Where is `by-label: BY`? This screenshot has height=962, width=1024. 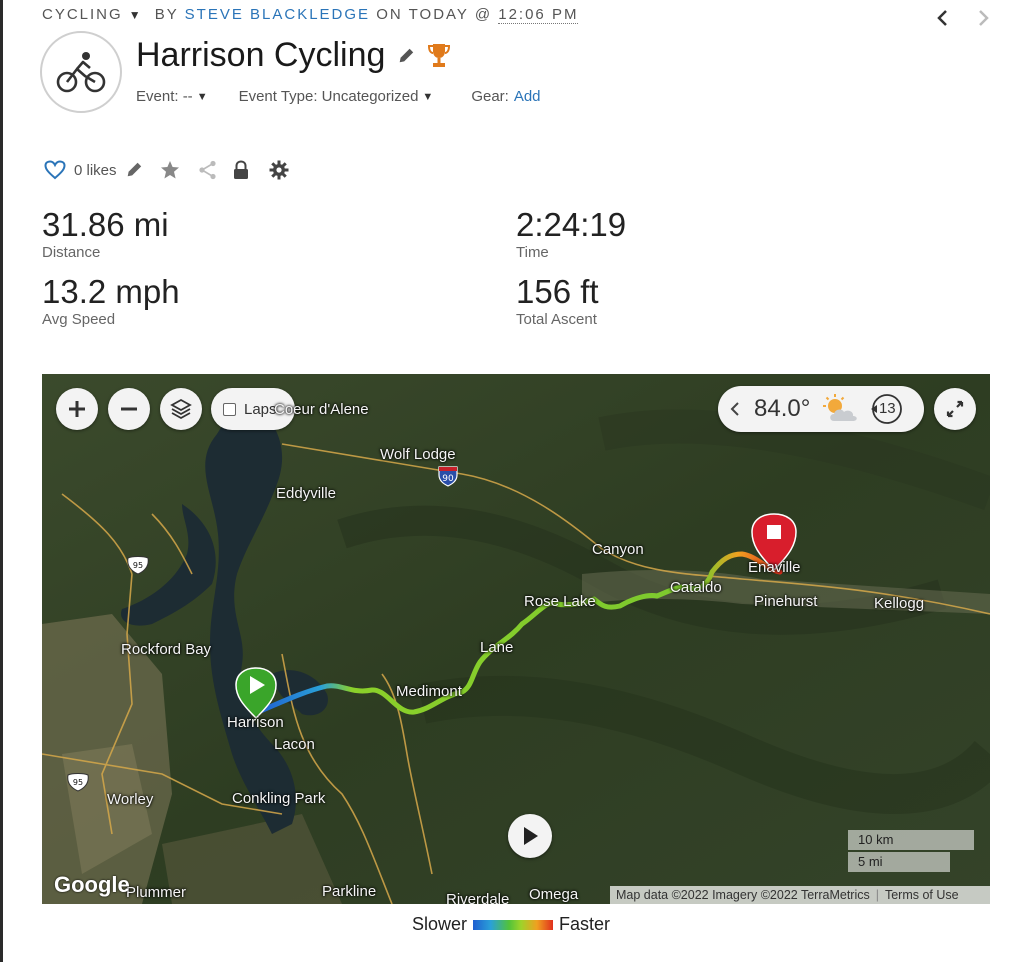
by-label: BY is located at coordinates (166, 14).